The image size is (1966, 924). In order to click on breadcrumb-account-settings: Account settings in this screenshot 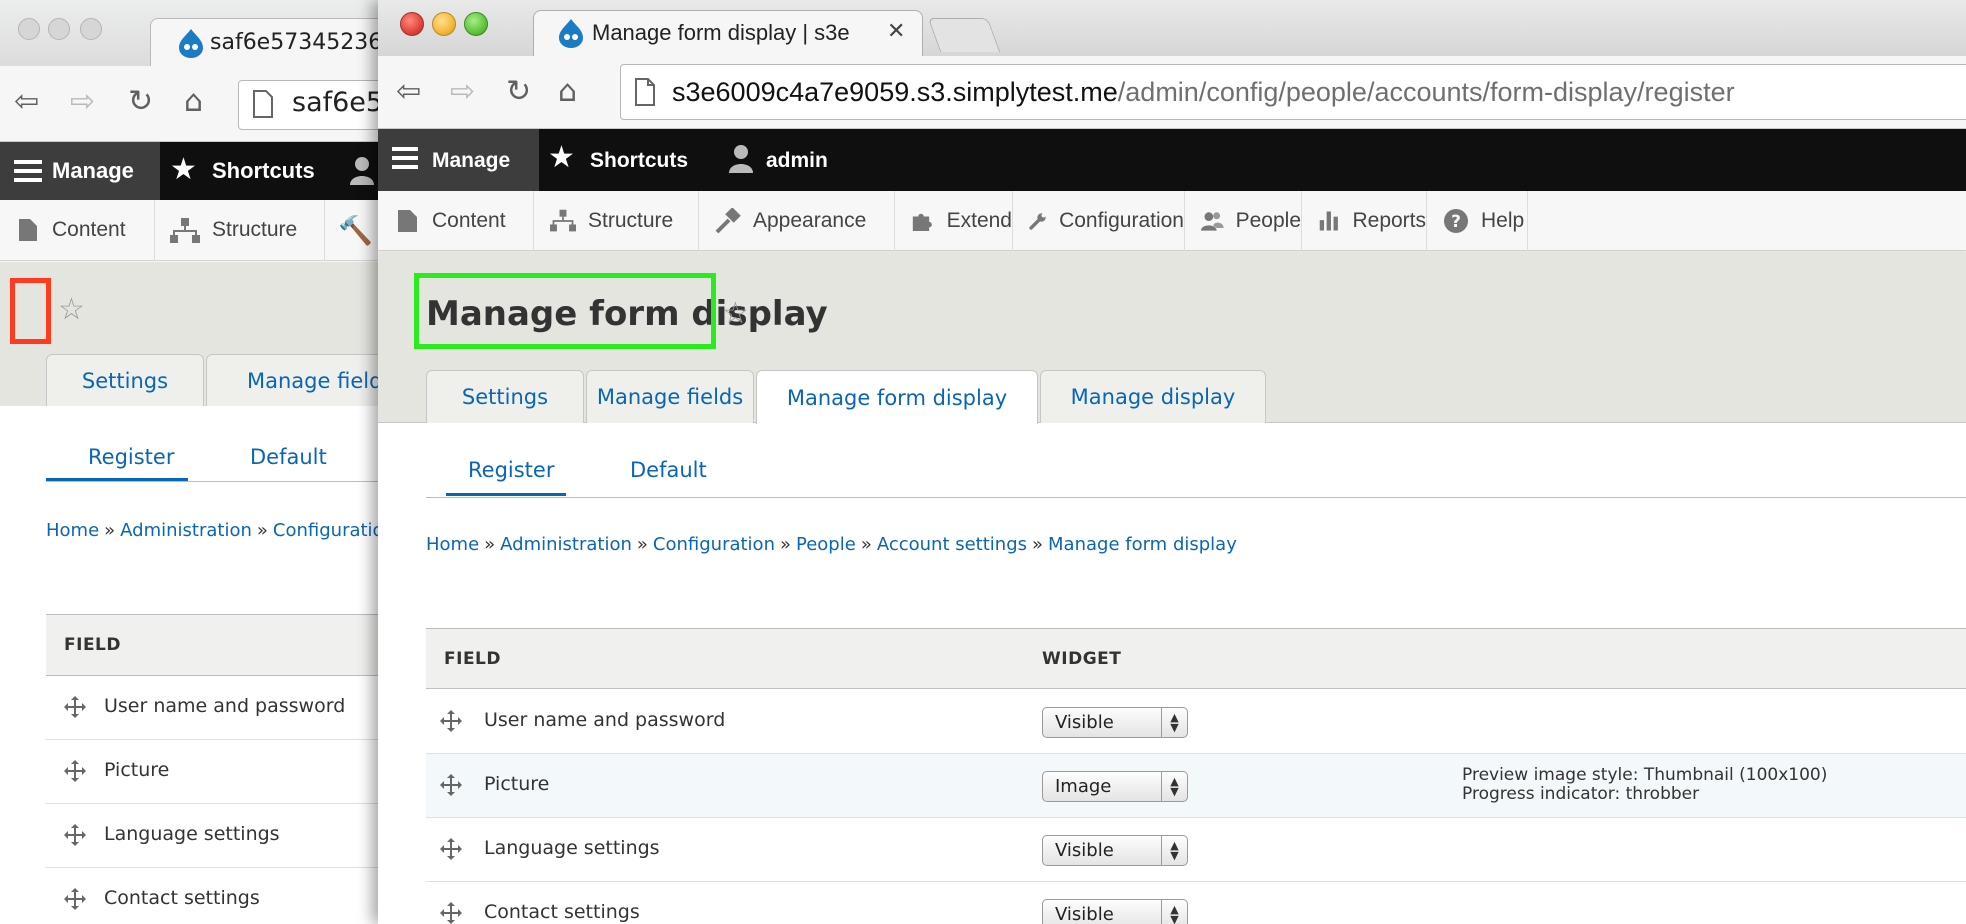, I will do `click(952, 544)`.